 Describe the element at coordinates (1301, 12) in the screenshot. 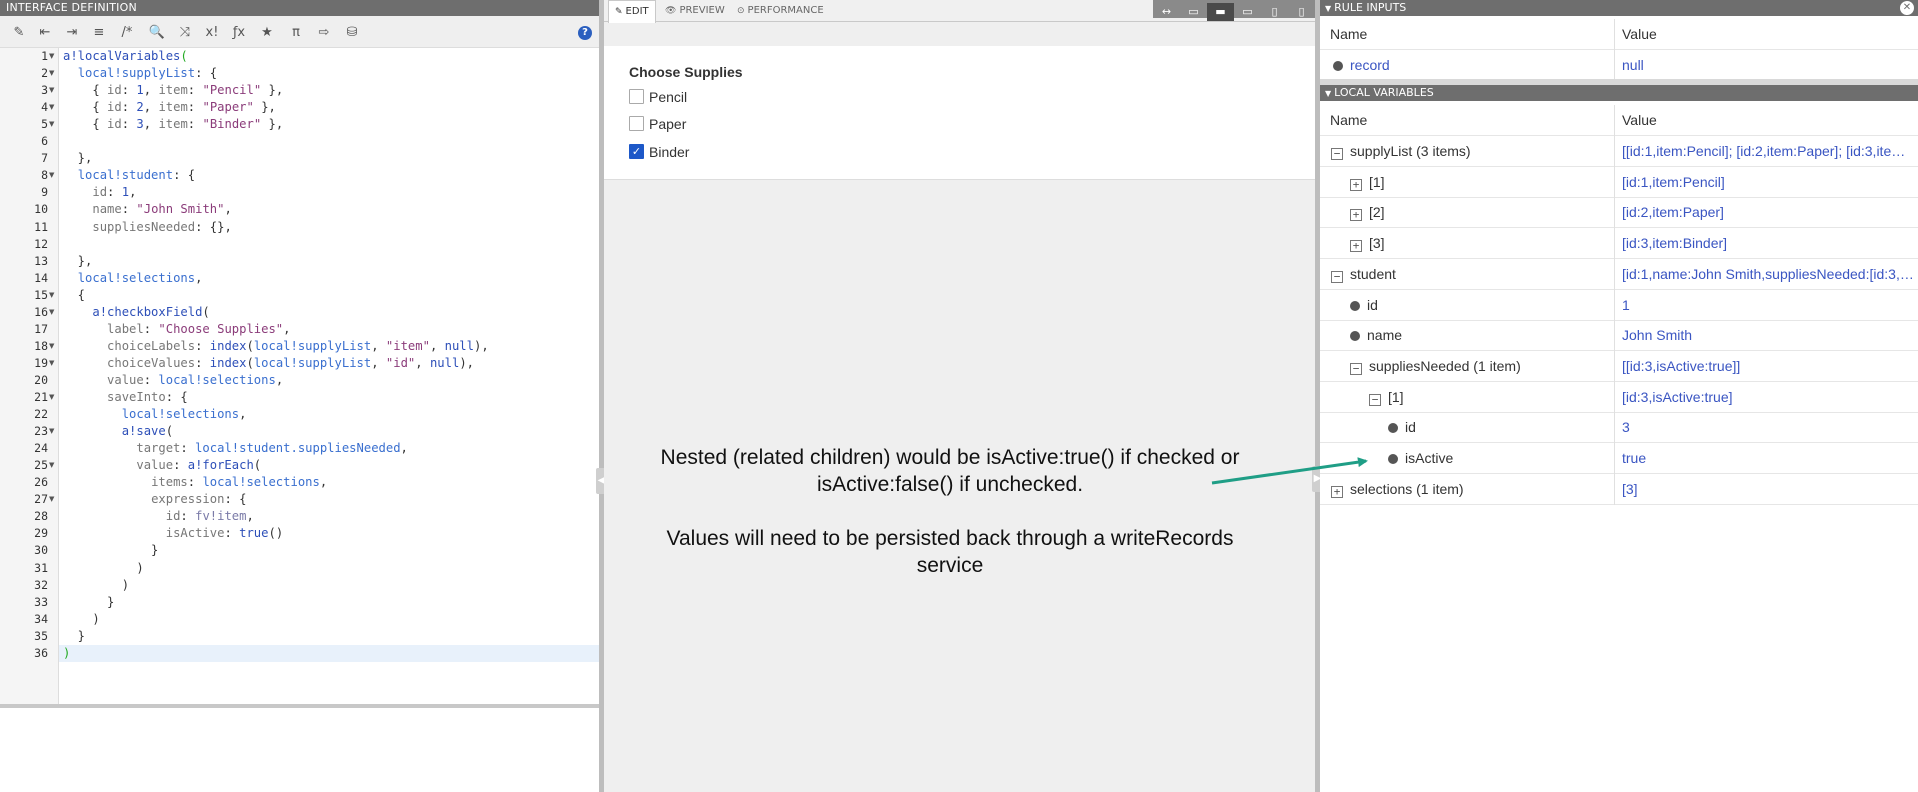

I see `phone-icon: ▯` at that location.